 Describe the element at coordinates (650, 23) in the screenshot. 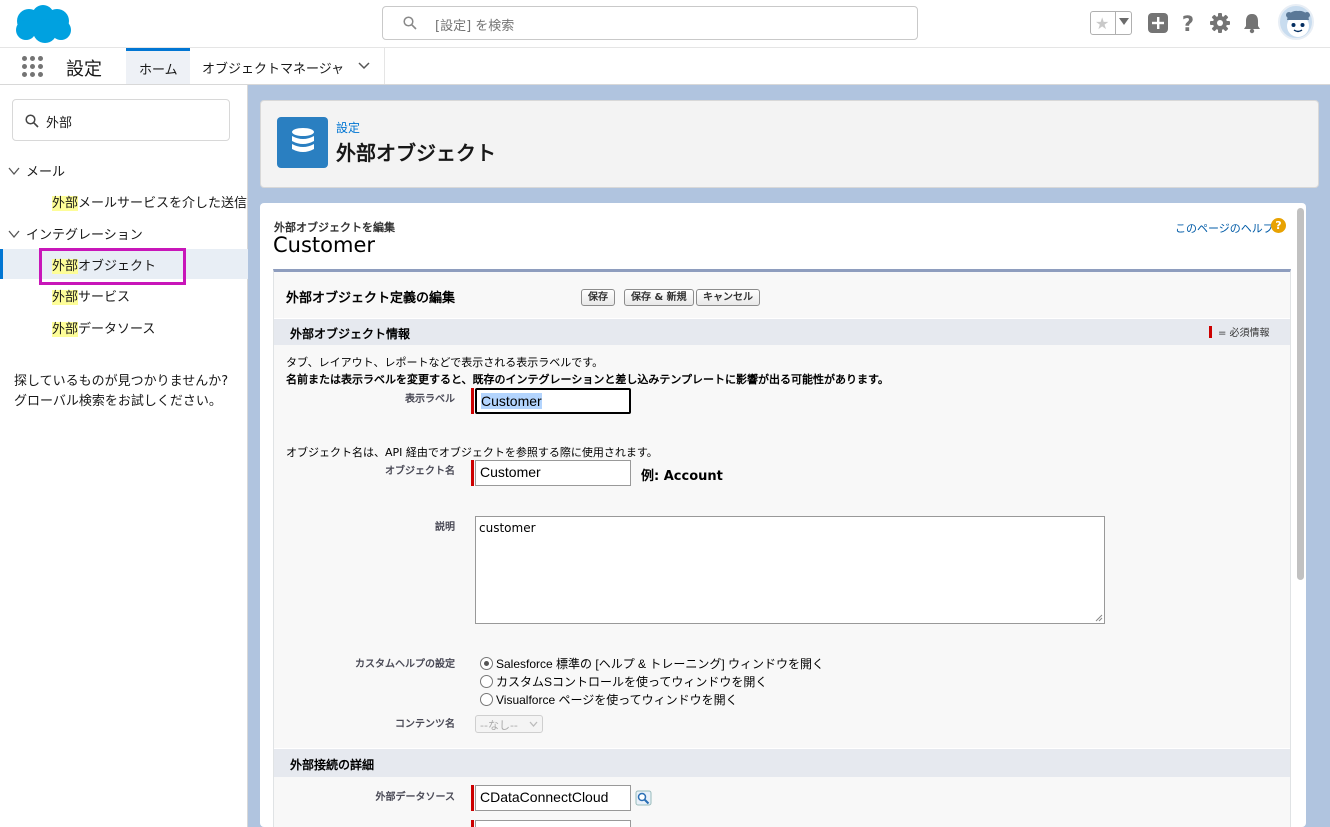

I see `global-search: [設定] を検索` at that location.